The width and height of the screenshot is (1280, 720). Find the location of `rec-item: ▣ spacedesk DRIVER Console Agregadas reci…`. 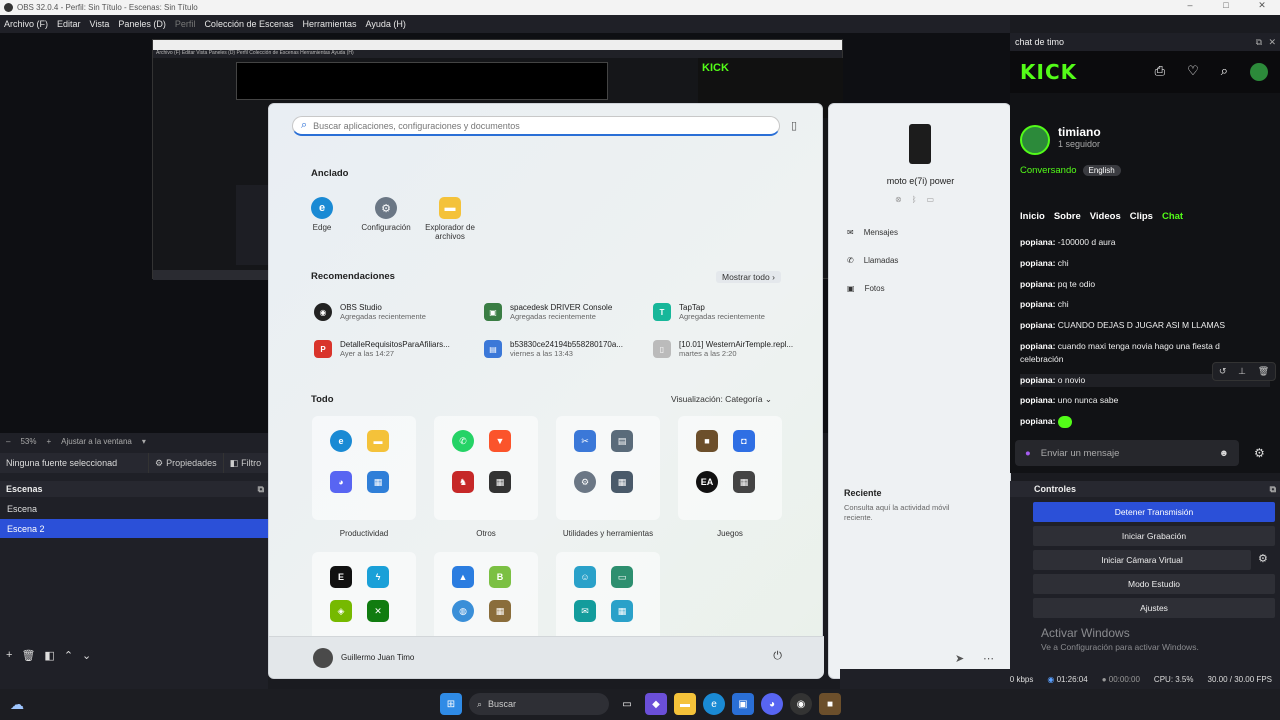

rec-item: ▣ spacedesk DRIVER Console Agregadas reci… is located at coordinates (569, 312).